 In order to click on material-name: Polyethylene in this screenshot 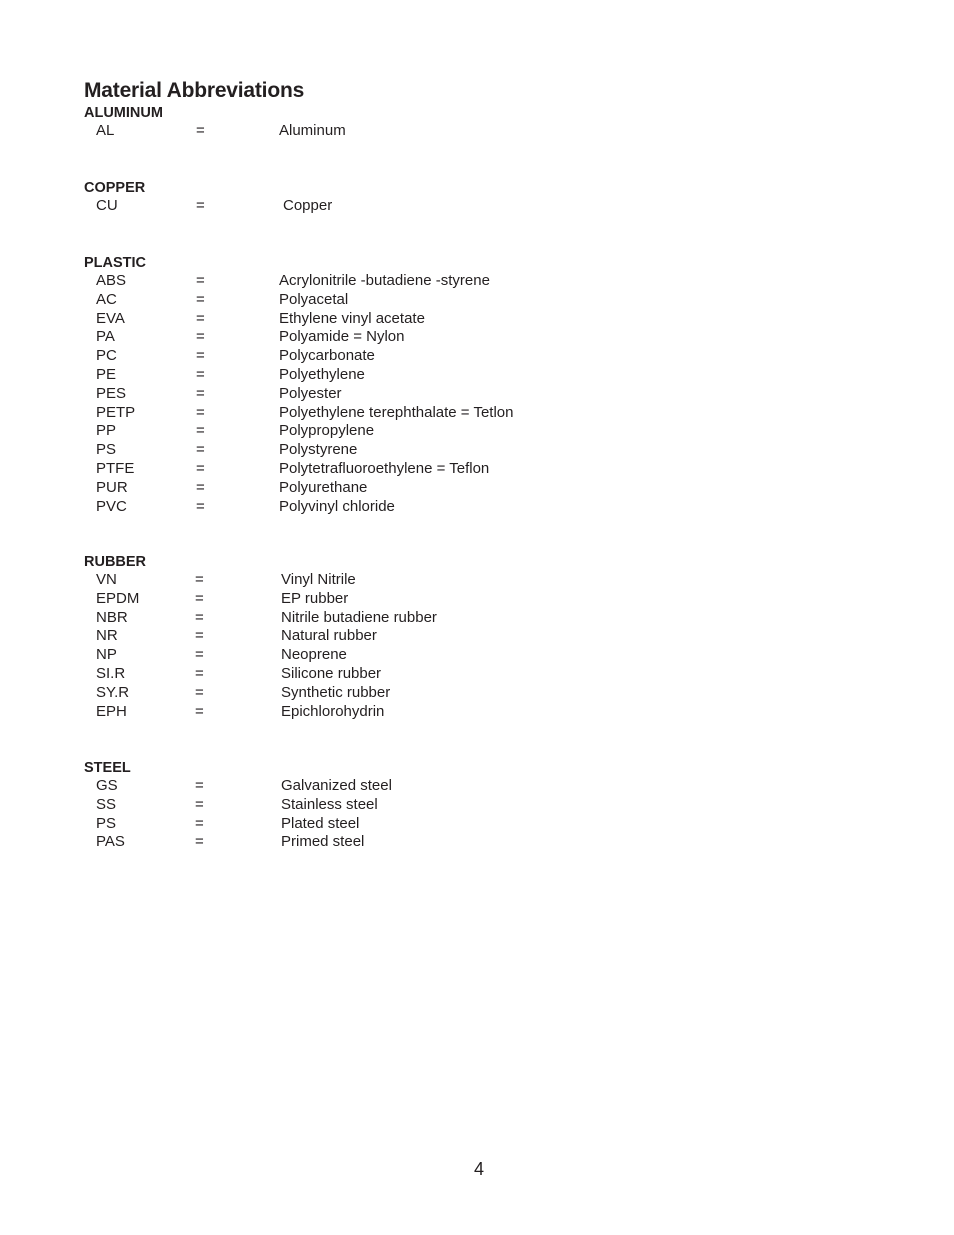, I will do `click(322, 374)`.